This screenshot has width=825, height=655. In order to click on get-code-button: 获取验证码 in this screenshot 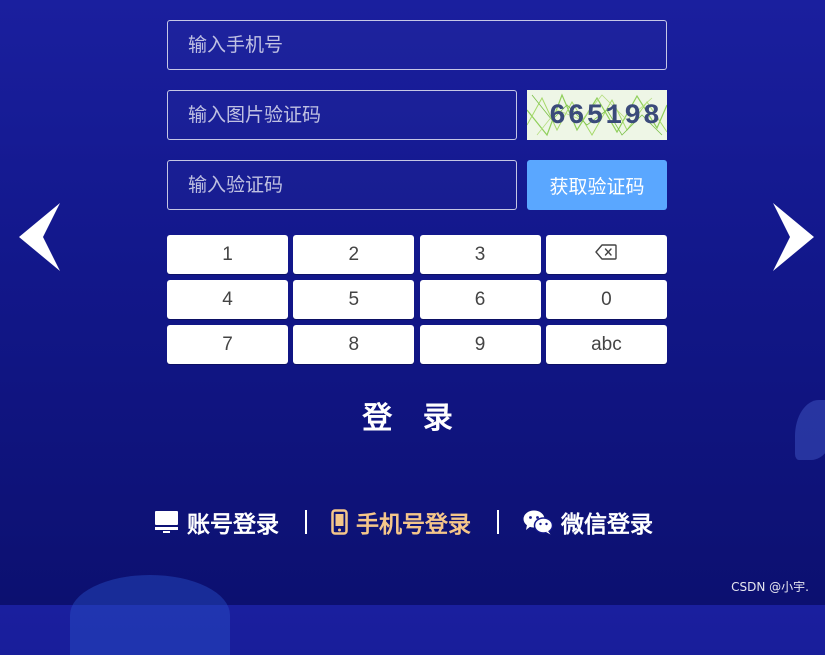, I will do `click(597, 185)`.